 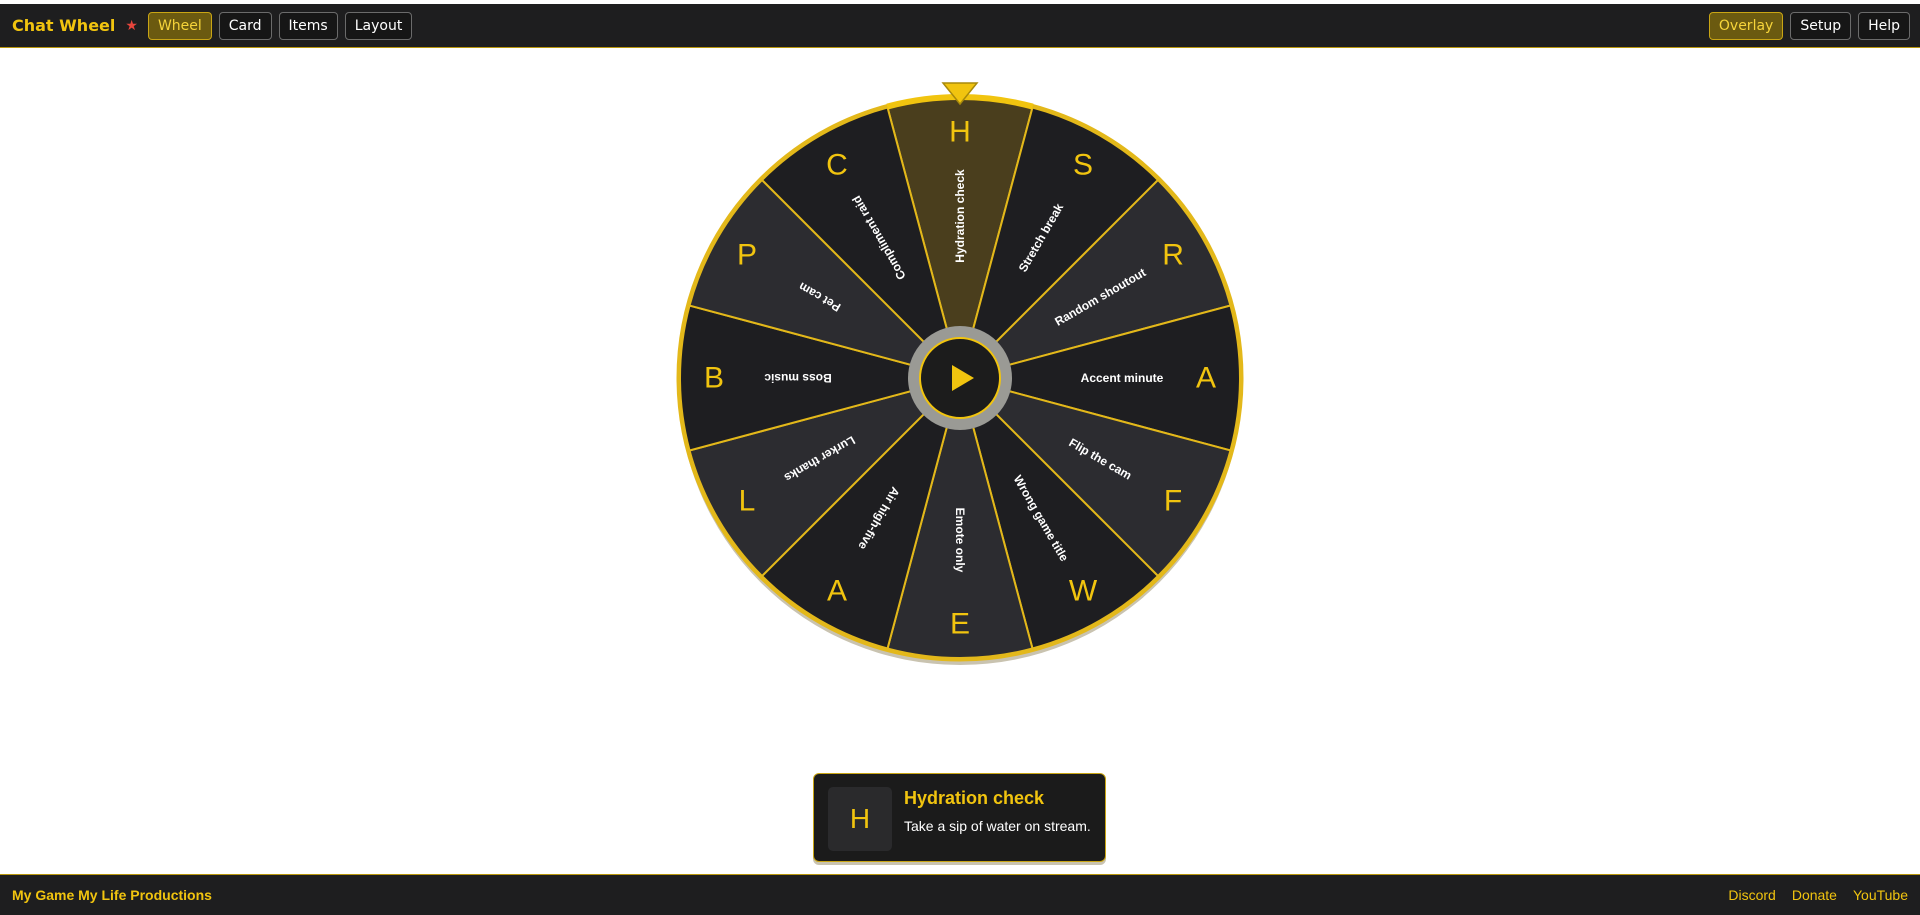 What do you see at coordinates (1821, 25) in the screenshot?
I see `setup-button: Setup` at bounding box center [1821, 25].